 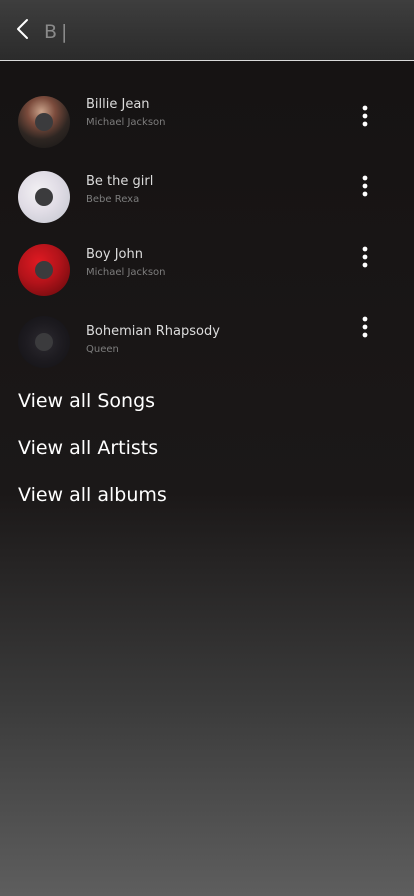 I want to click on search-input-value: B, so click(x=51, y=32).